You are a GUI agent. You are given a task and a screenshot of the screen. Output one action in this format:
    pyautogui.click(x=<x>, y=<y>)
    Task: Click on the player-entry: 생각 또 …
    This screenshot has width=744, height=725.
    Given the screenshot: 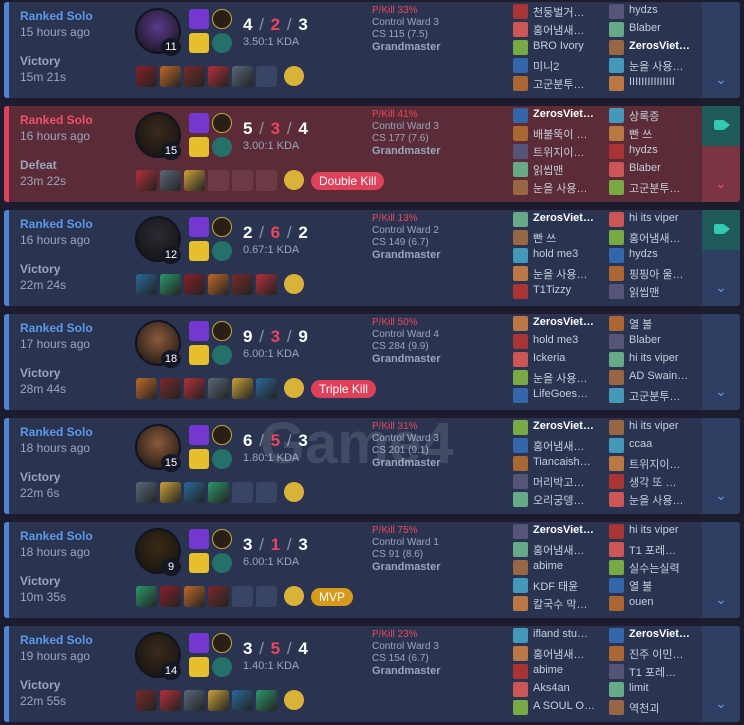 What is the action you would take?
    pyautogui.click(x=656, y=481)
    